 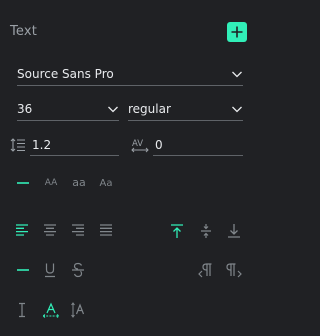 I want to click on font-family-value: Source Sans Pro, so click(x=65, y=73).